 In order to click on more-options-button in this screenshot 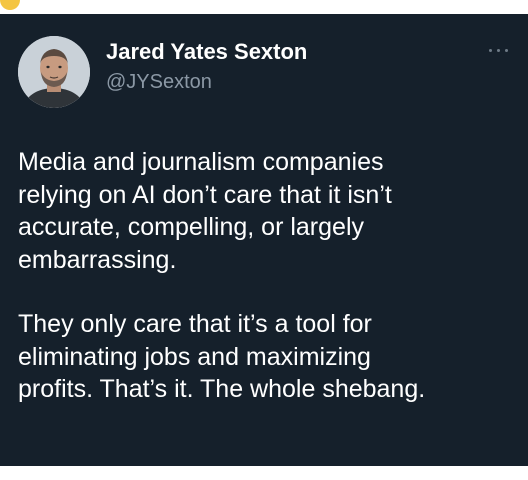, I will do `click(499, 50)`.